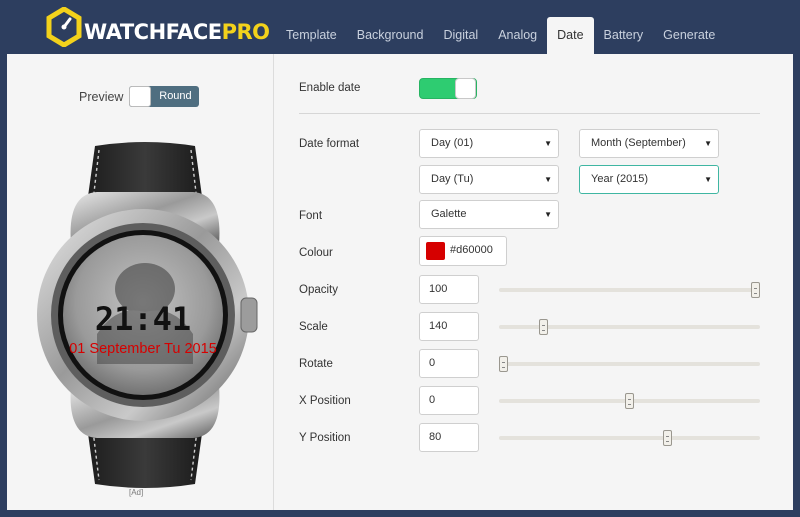 This screenshot has width=800, height=517. I want to click on tab-template: Template, so click(311, 35).